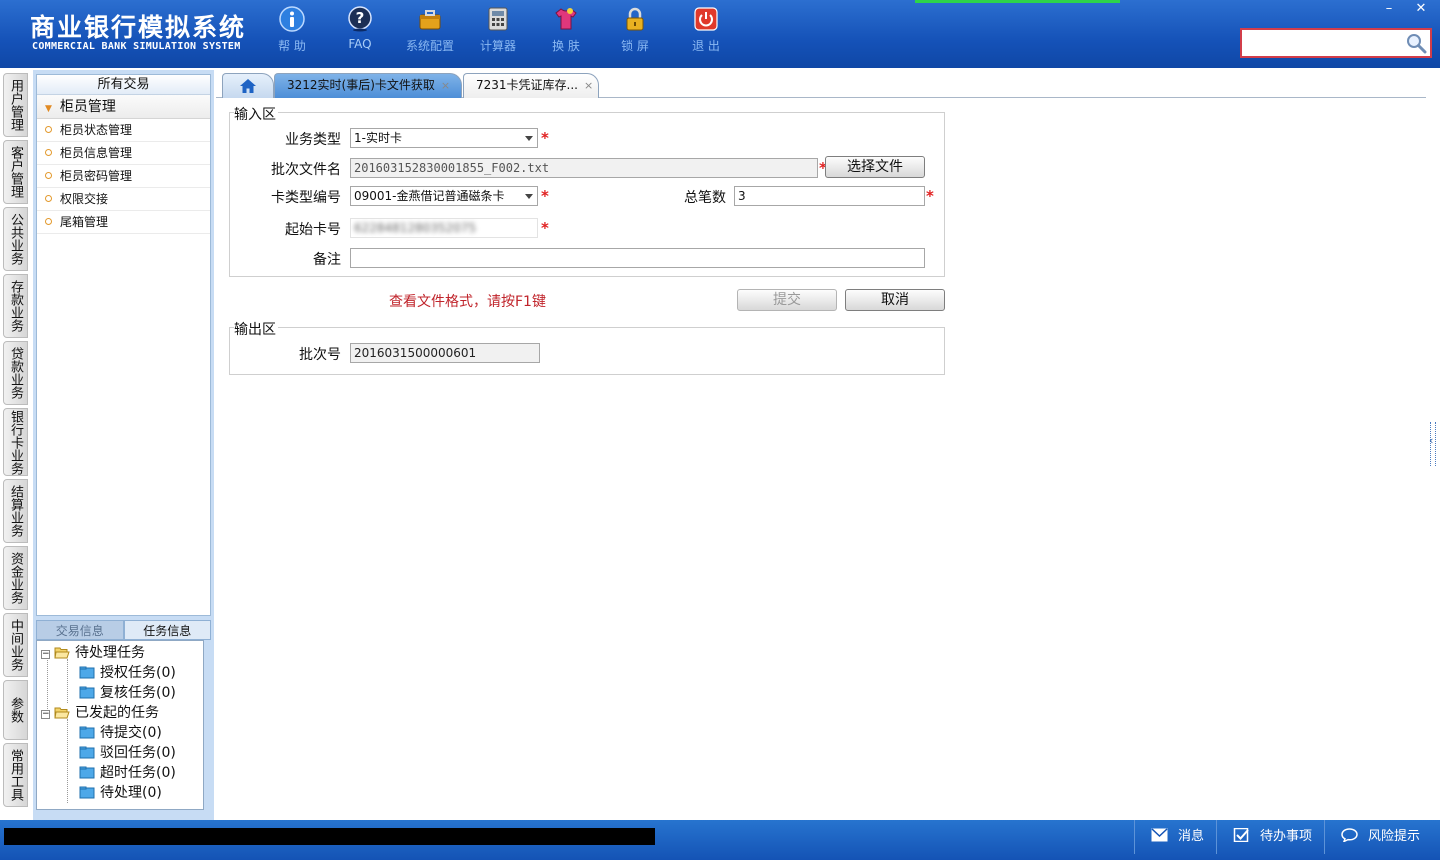  What do you see at coordinates (1175, 837) in the screenshot?
I see `messages-button: 消息` at bounding box center [1175, 837].